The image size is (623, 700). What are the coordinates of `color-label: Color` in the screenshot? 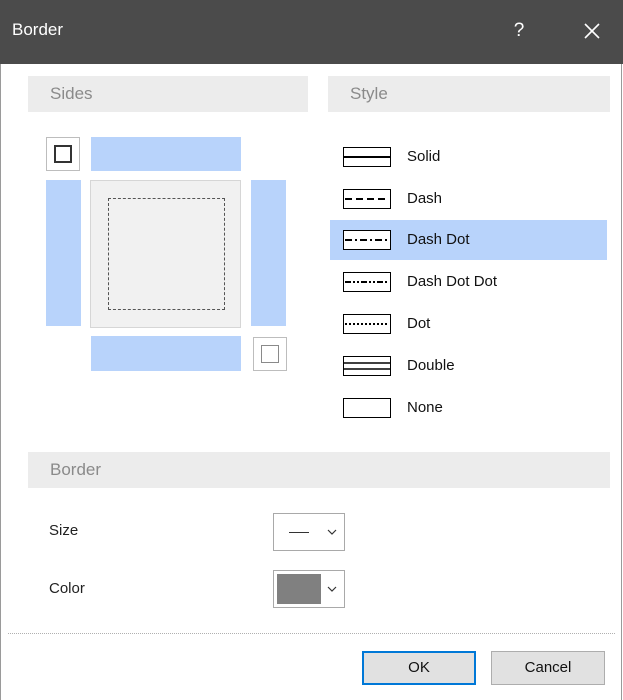 It's located at (67, 588).